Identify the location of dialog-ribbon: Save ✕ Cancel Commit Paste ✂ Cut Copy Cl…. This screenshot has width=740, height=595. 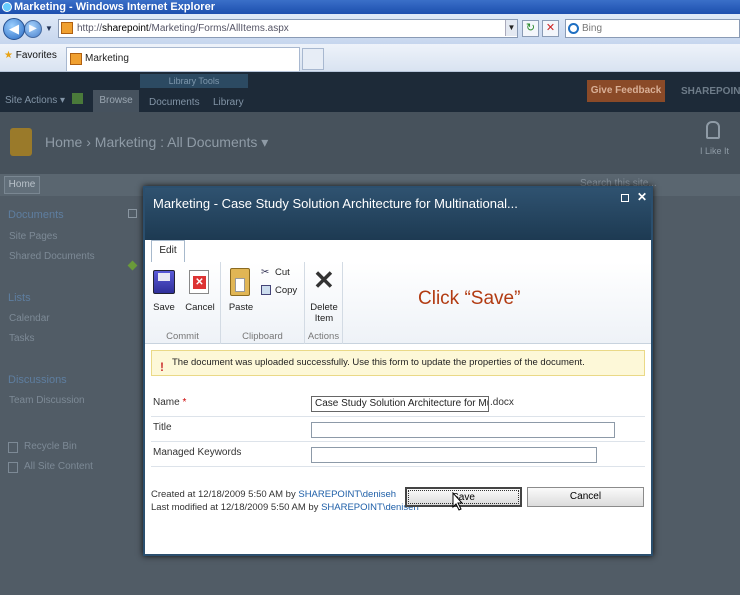
(398, 303).